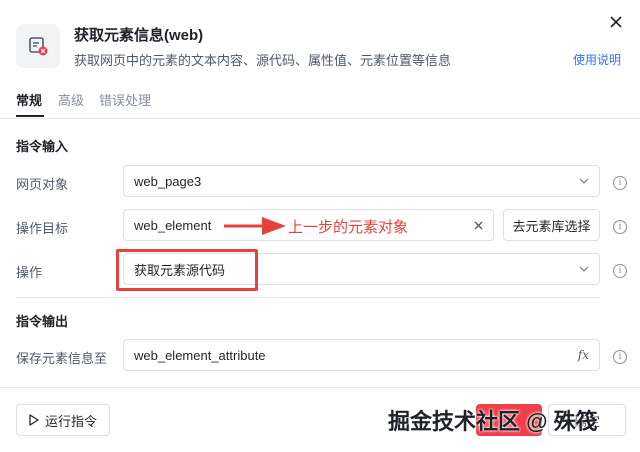 The width and height of the screenshot is (640, 452). What do you see at coordinates (70, 421) in the screenshot?
I see `run-command-label: 运行指令` at bounding box center [70, 421].